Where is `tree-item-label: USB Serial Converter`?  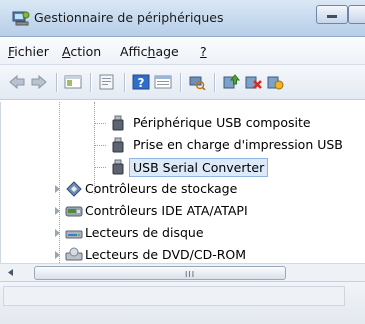 tree-item-label: USB Serial Converter is located at coordinates (199, 167).